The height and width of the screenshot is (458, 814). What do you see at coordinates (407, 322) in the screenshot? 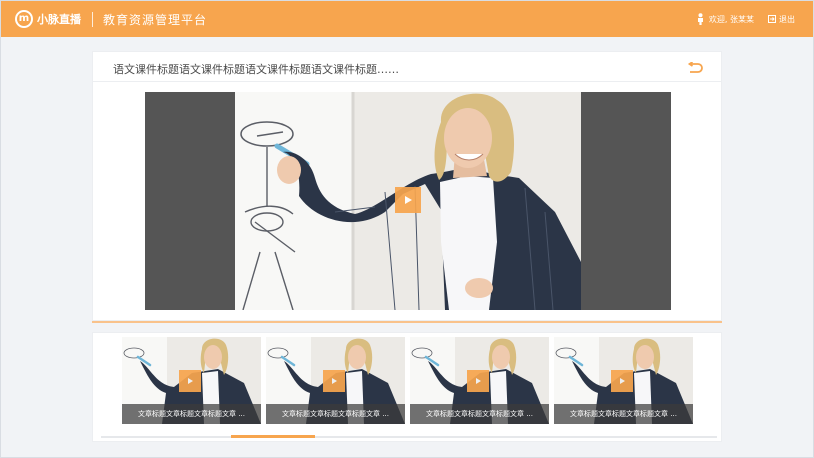
I see `section-divider` at bounding box center [407, 322].